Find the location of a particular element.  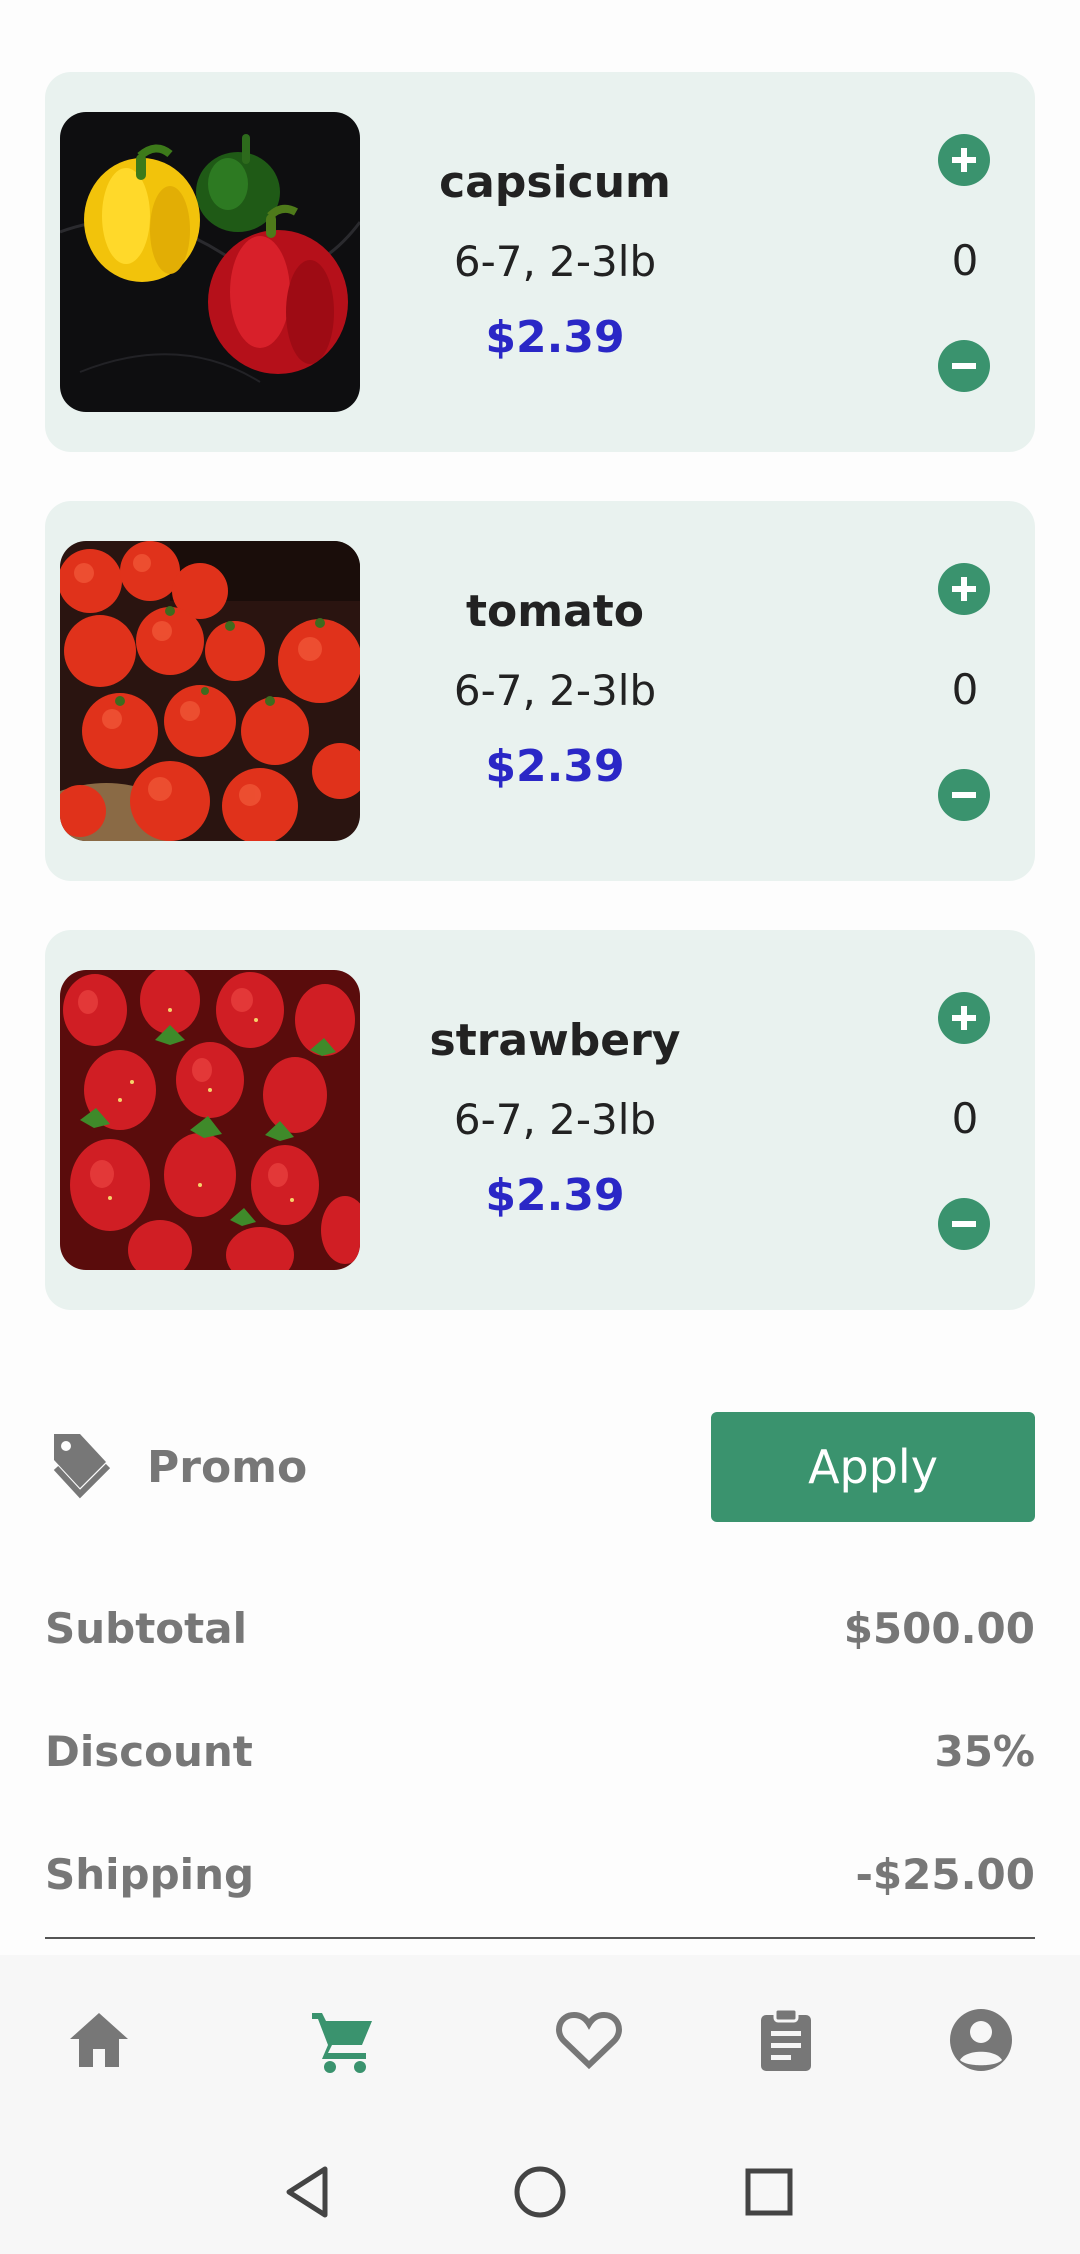

tag-icon is located at coordinates (80, 1465).